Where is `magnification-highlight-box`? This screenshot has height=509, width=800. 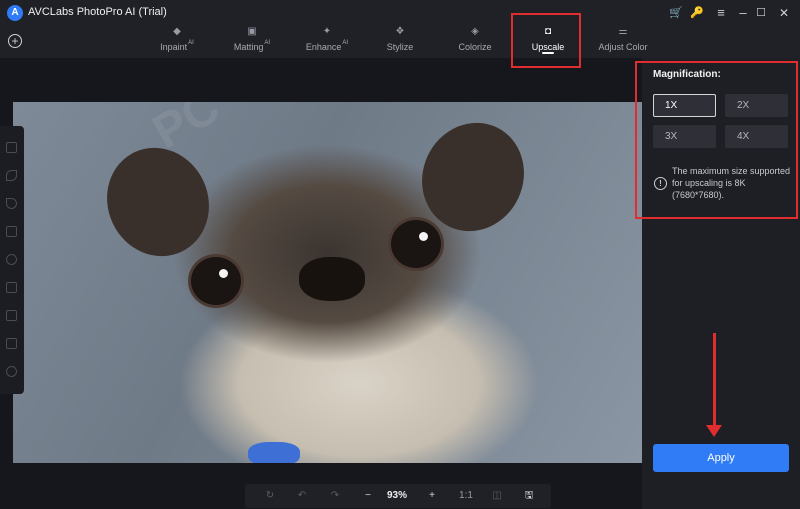
magnification-highlight-box is located at coordinates (716, 140).